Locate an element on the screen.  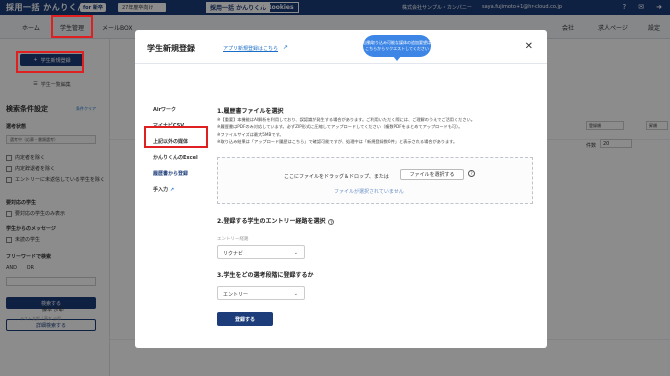
register-submit-button: 登録する is located at coordinates (245, 319).